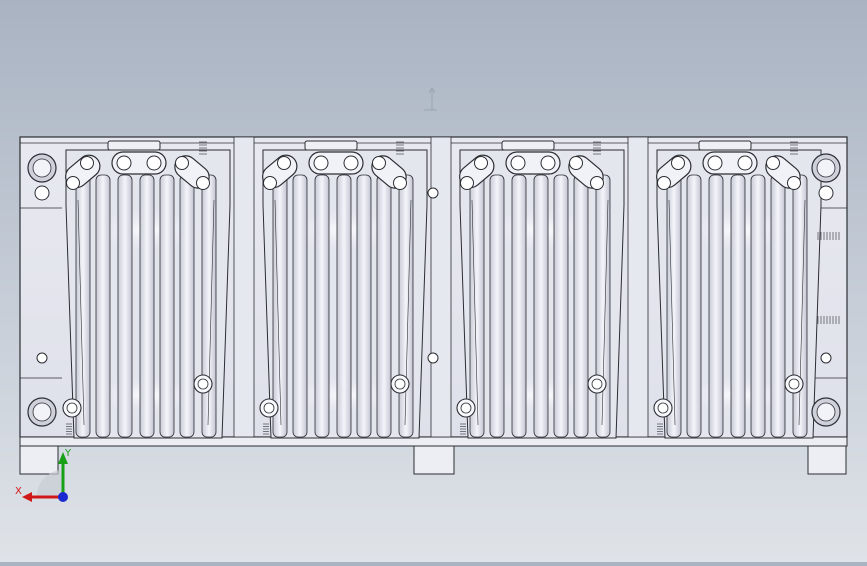 This screenshot has width=867, height=566. I want to click on foot-center, so click(434, 460).